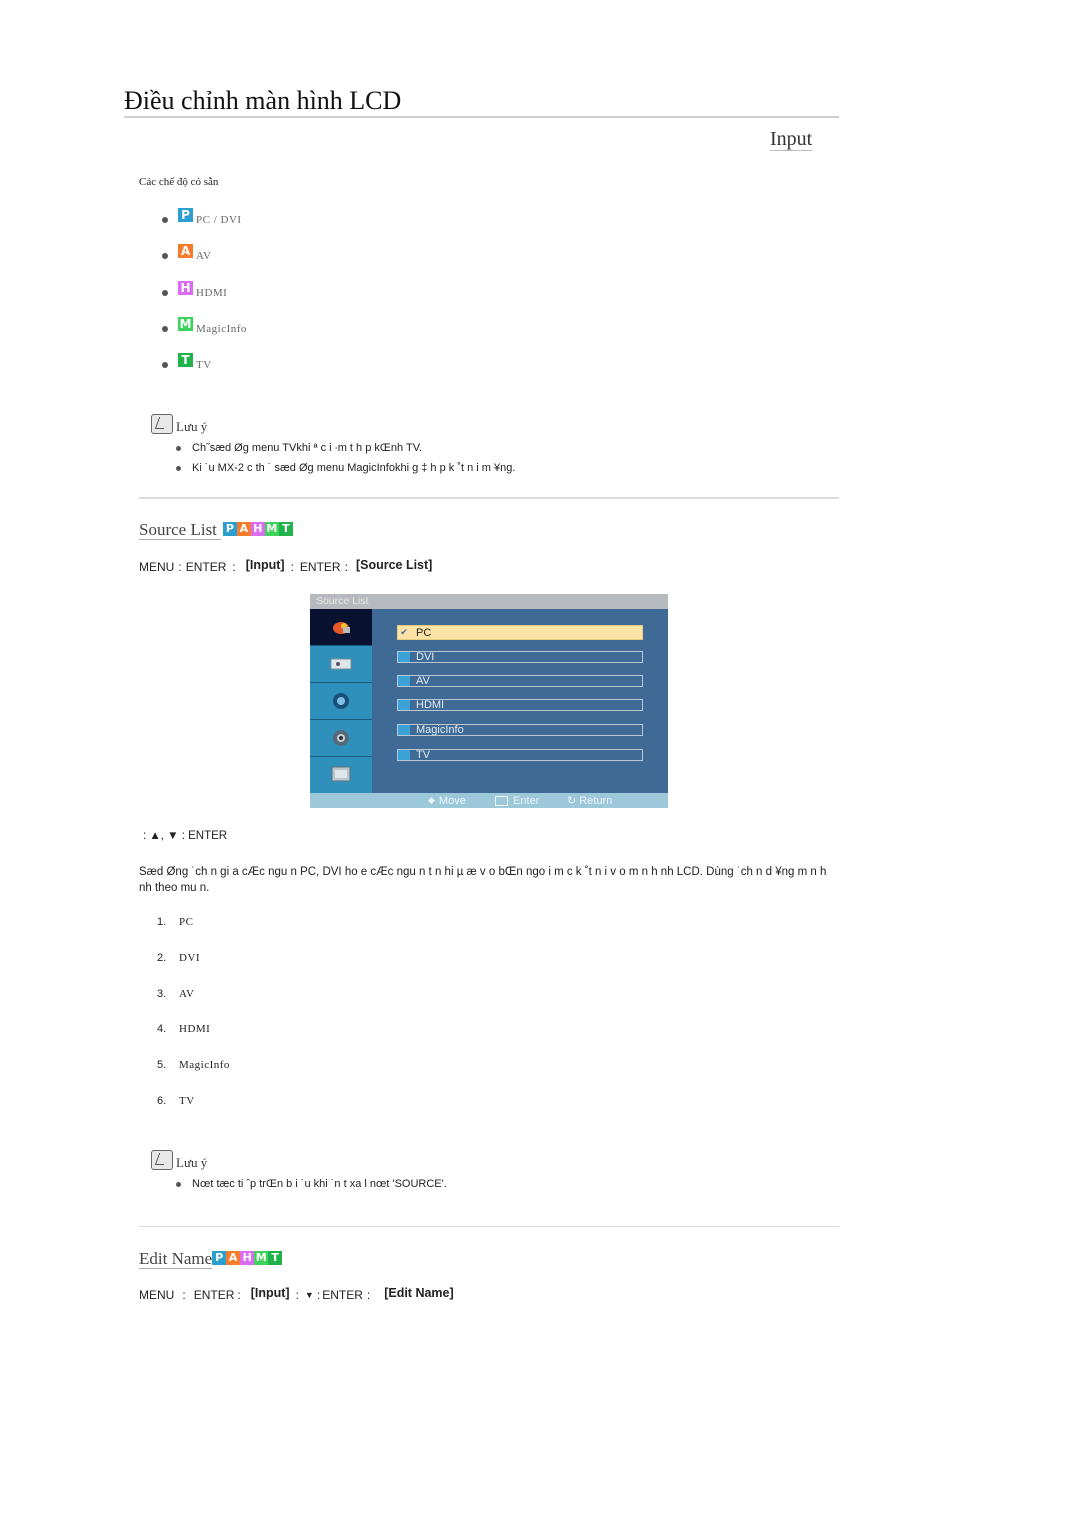 The width and height of the screenshot is (1080, 1527). Describe the element at coordinates (185, 215) in the screenshot. I see `mode-badge-p-icon: P` at that location.